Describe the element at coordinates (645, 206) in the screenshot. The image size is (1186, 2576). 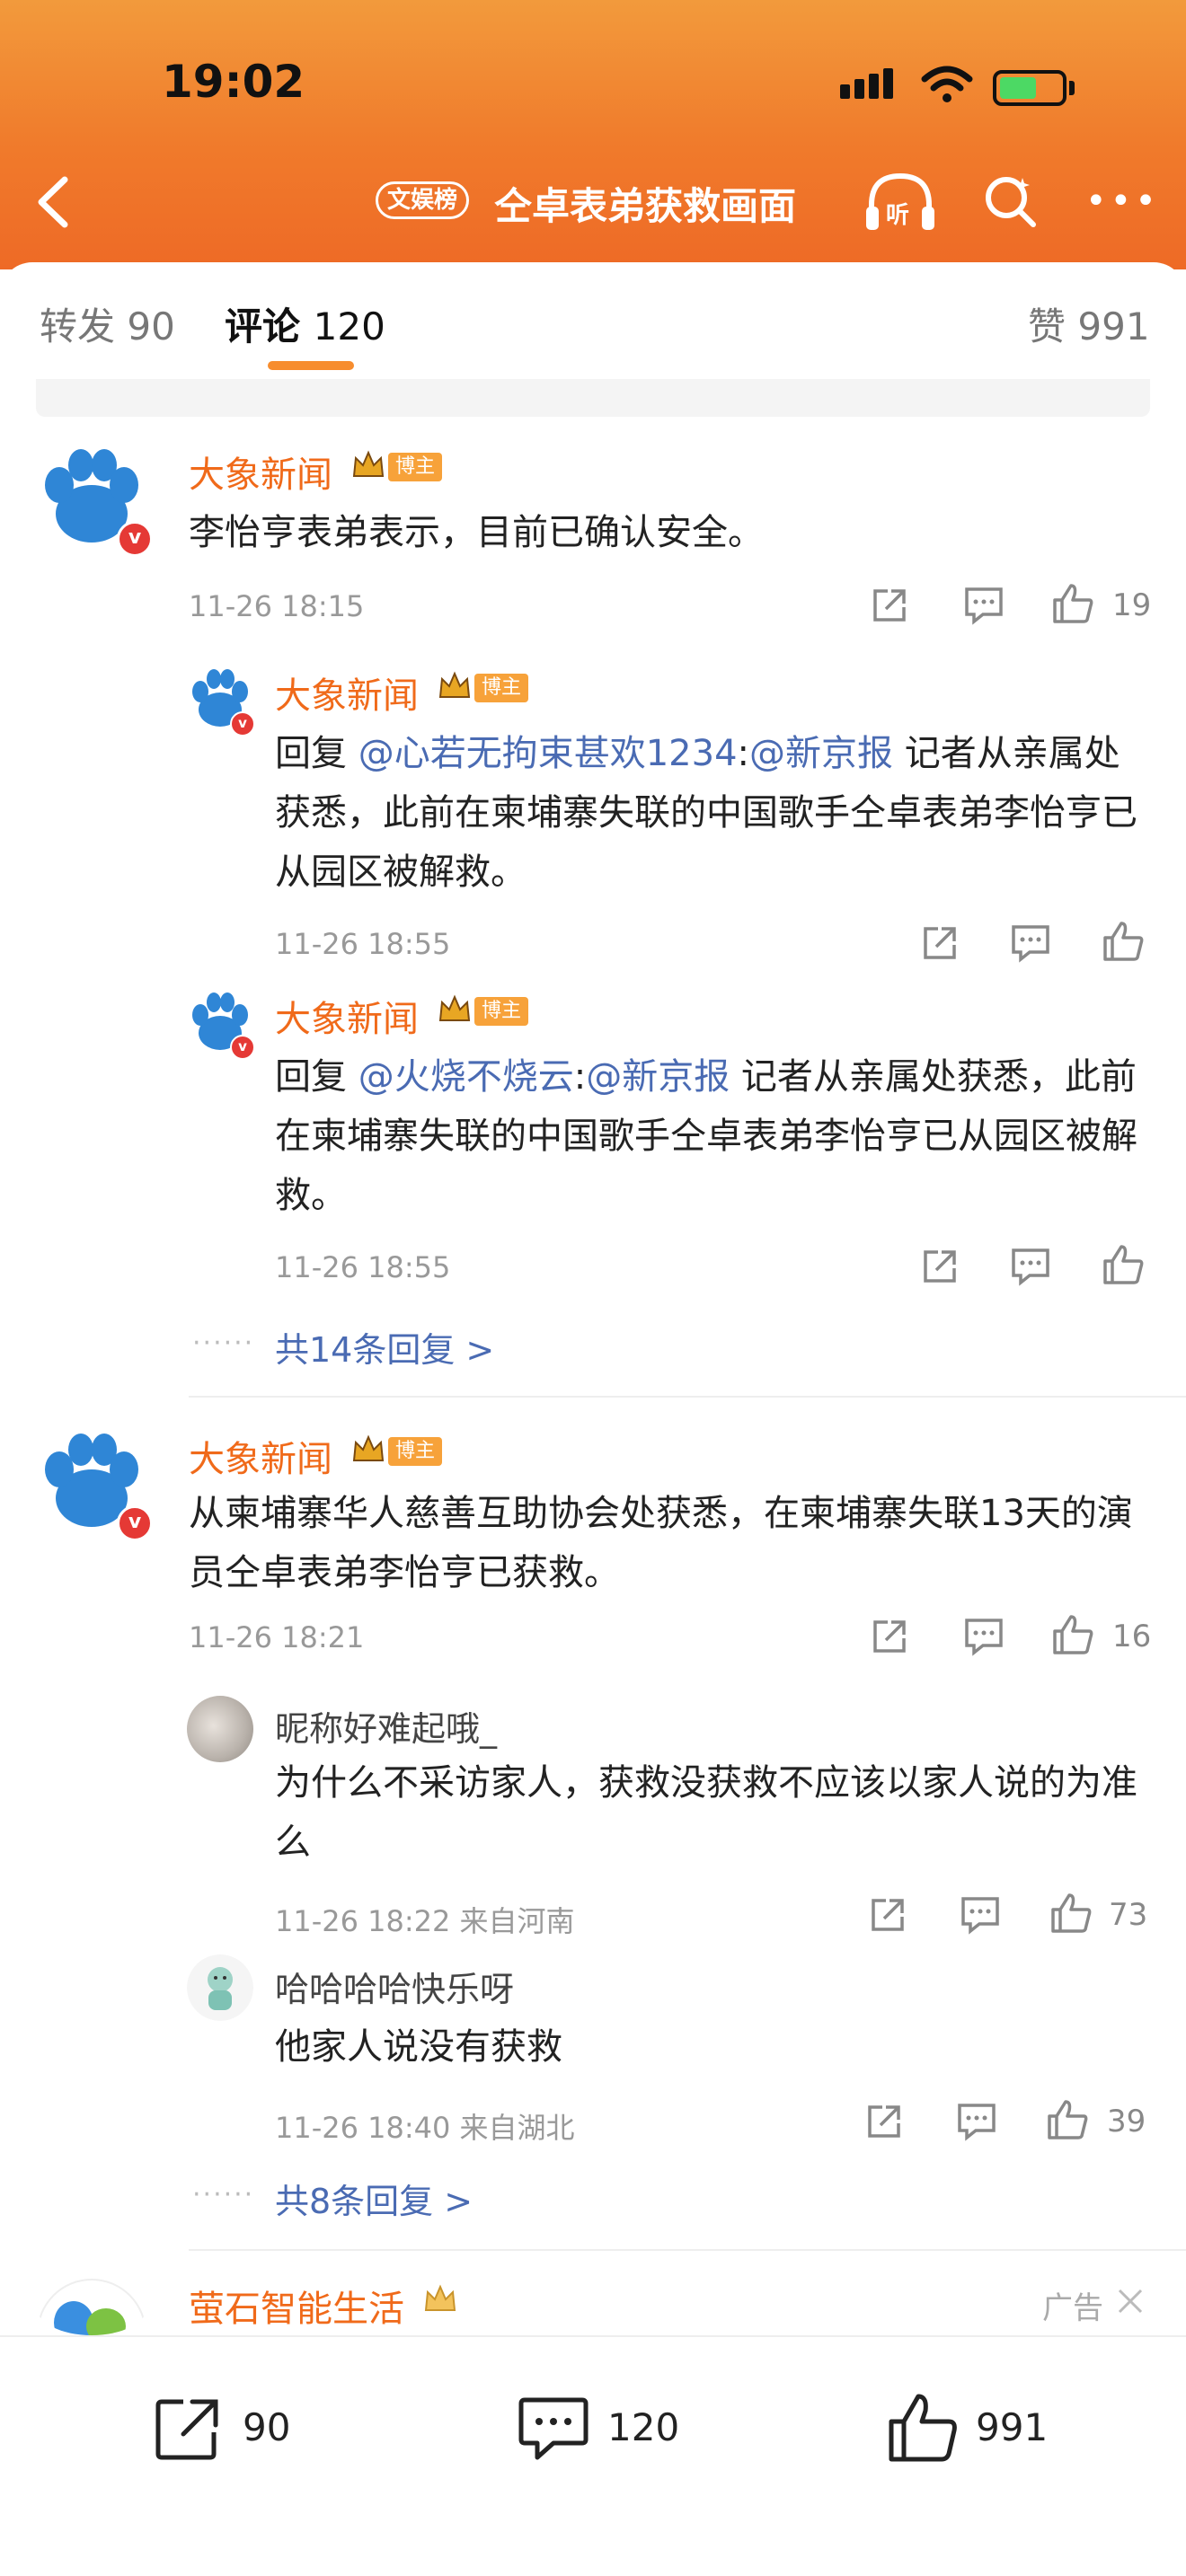
I see `page-title: 仝卓表弟获救画面` at that location.